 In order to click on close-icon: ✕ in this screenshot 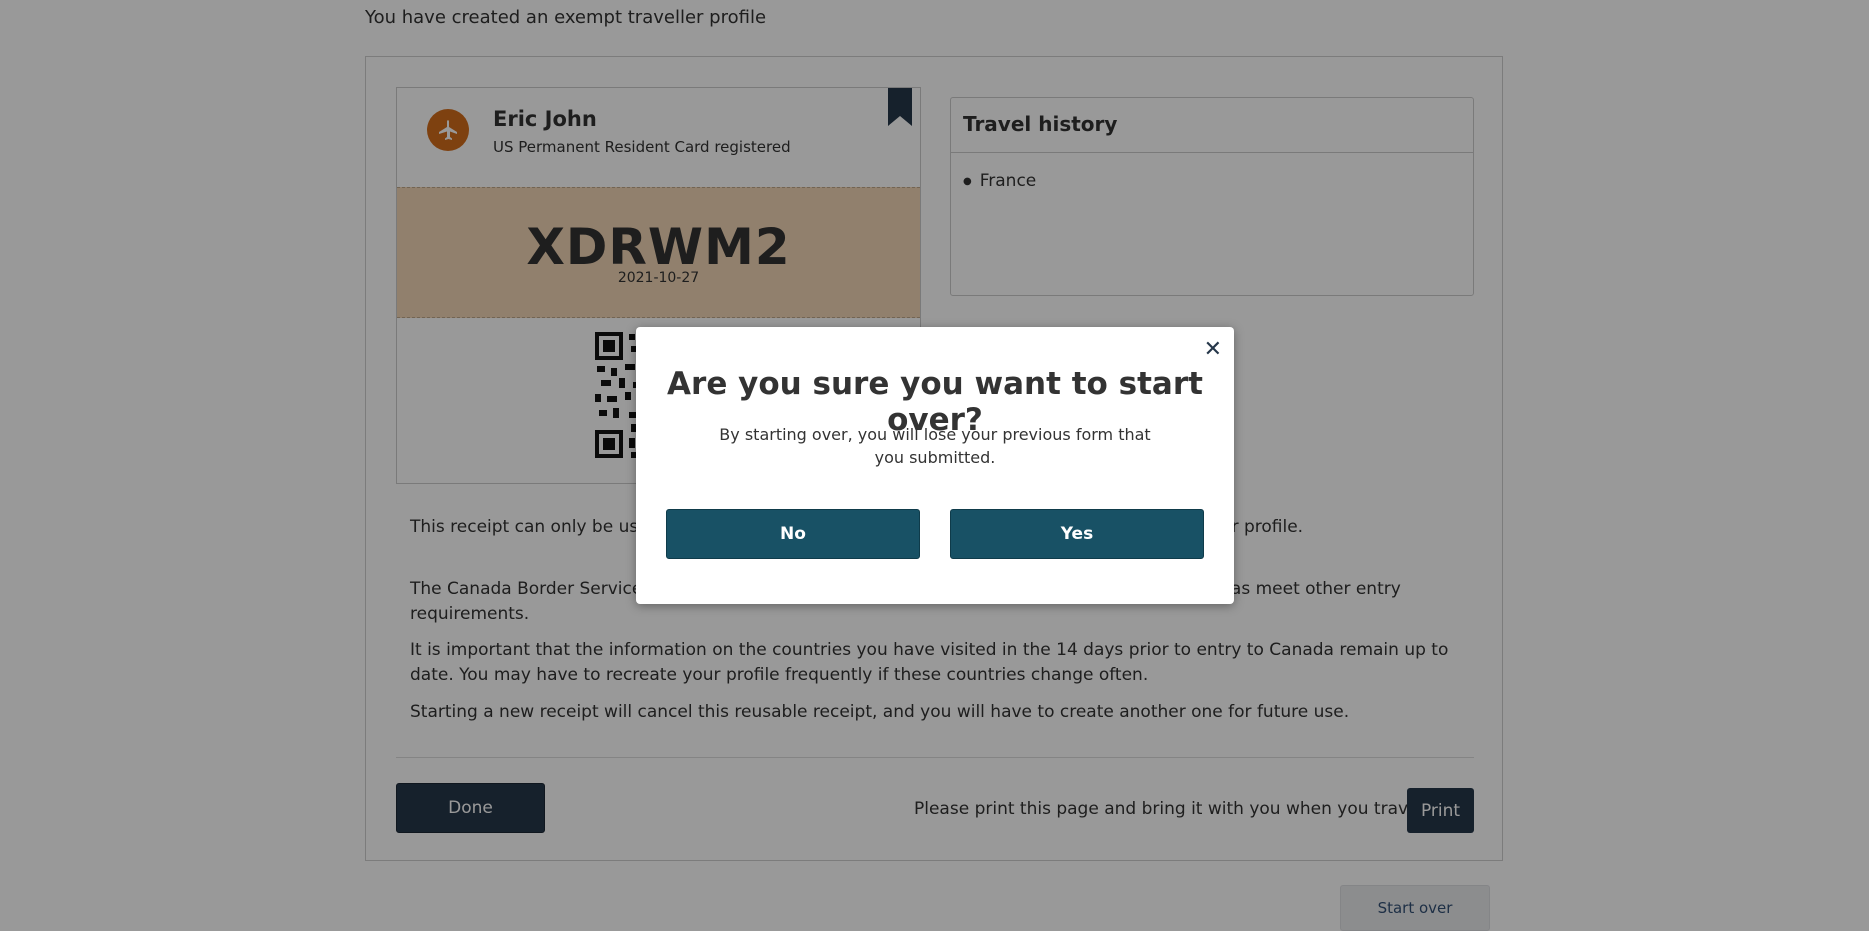, I will do `click(1213, 349)`.